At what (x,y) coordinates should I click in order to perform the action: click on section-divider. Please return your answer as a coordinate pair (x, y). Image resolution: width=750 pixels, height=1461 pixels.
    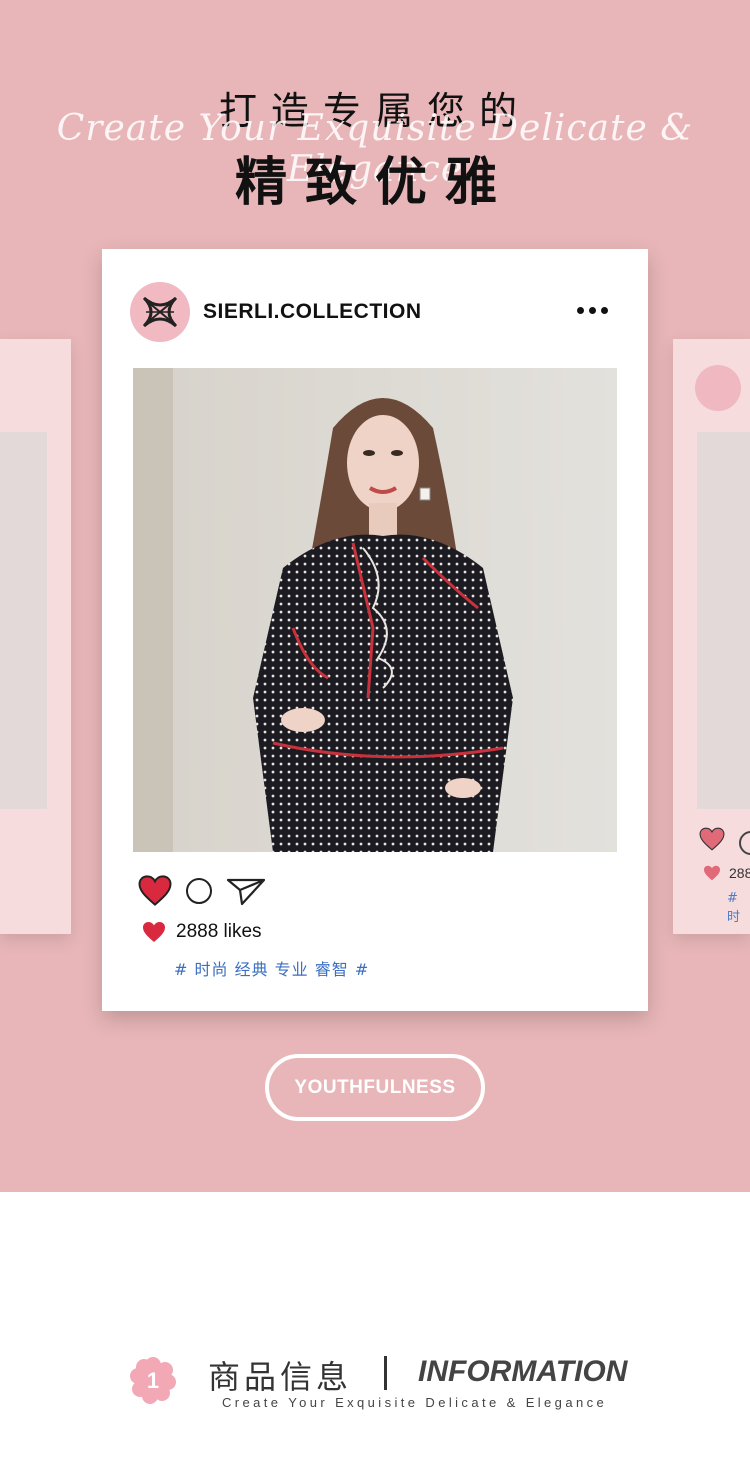
    Looking at the image, I should click on (385, 1373).